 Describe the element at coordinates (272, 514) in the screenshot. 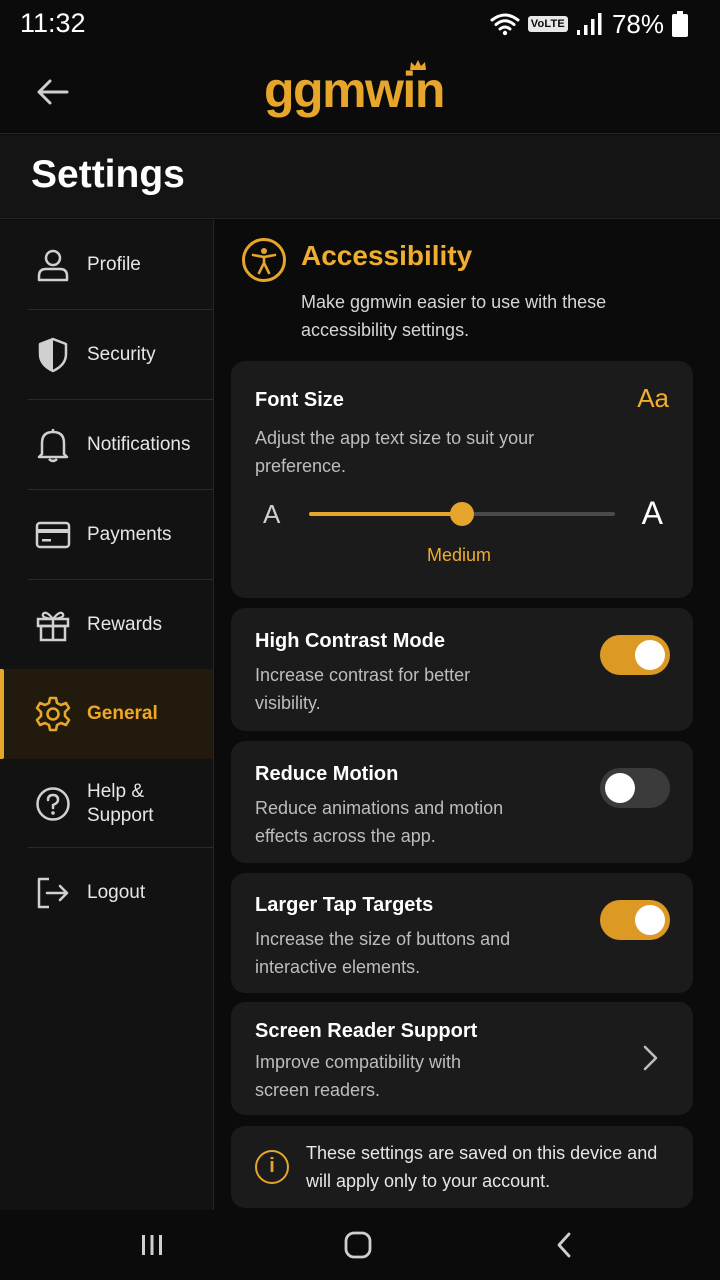

I see `slider-min-label: A` at that location.